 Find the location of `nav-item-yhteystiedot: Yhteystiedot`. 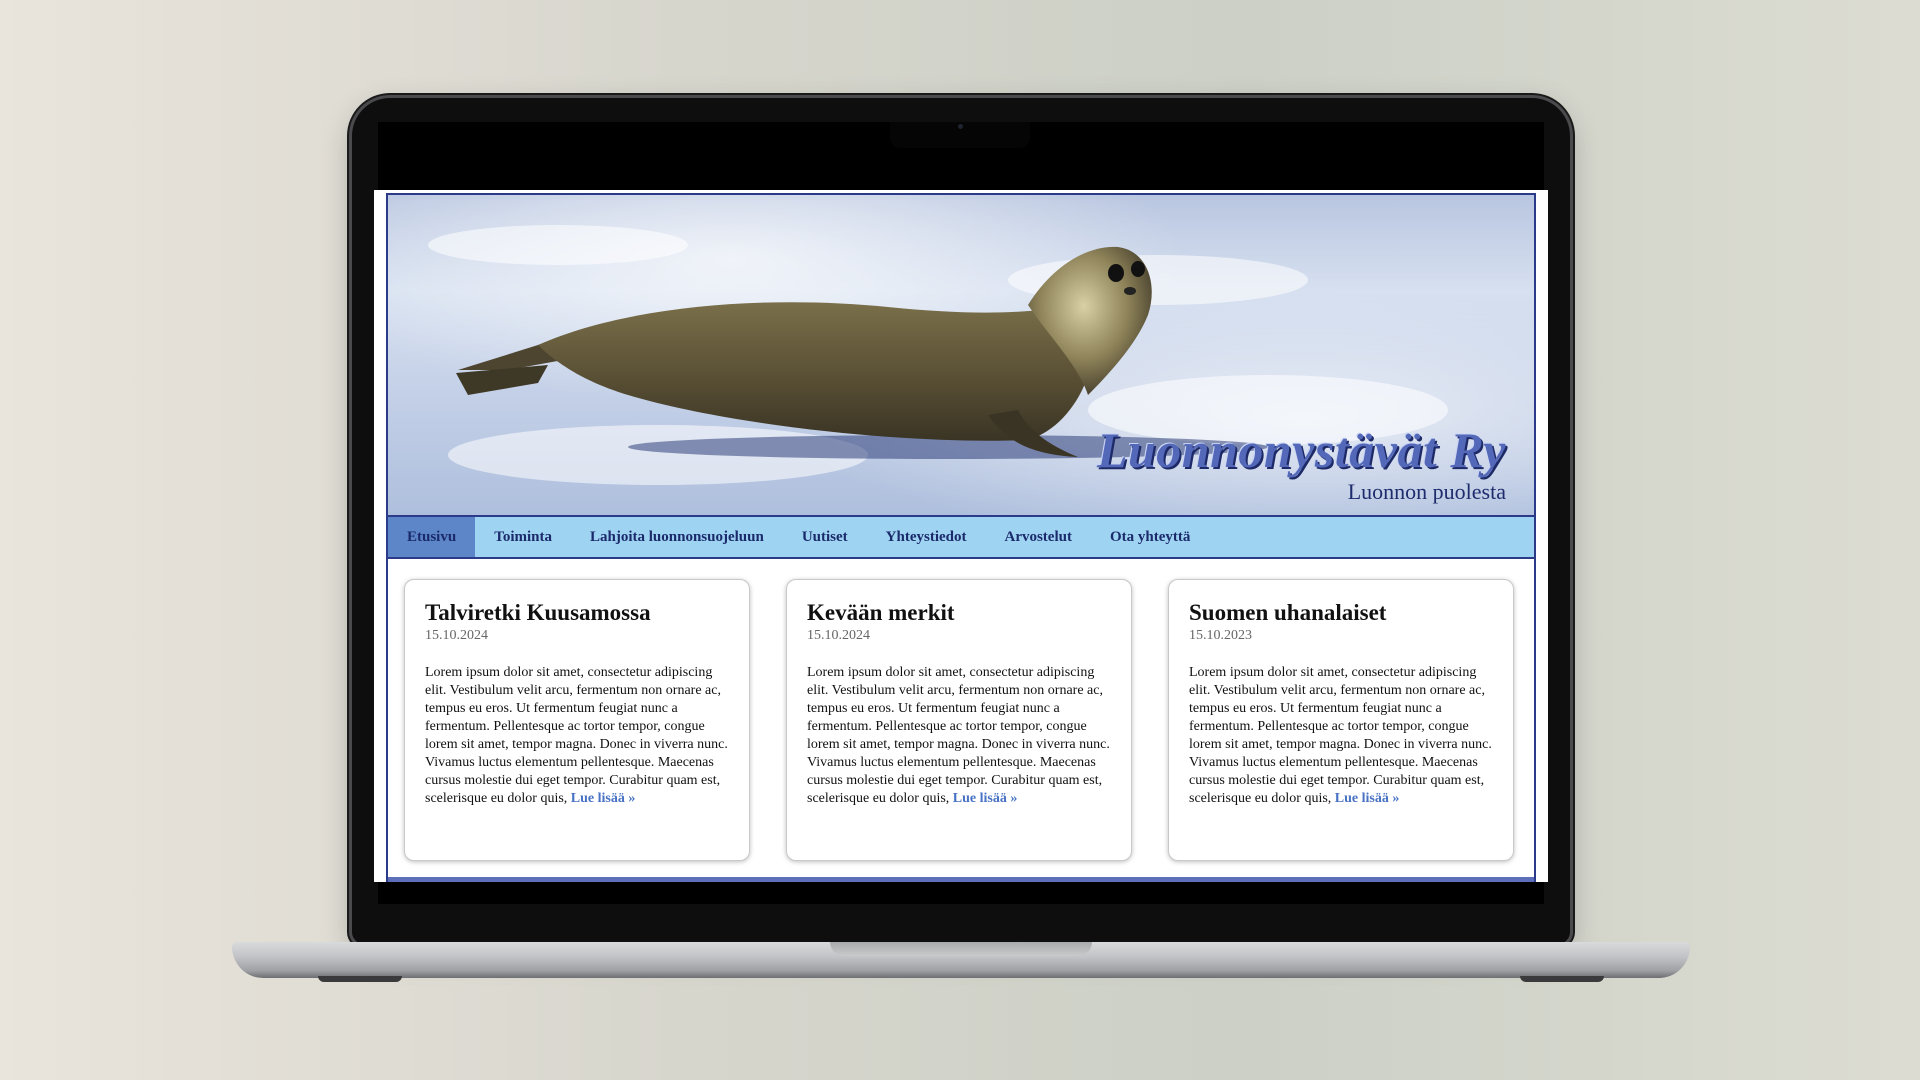

nav-item-yhteystiedot: Yhteystiedot is located at coordinates (926, 537).